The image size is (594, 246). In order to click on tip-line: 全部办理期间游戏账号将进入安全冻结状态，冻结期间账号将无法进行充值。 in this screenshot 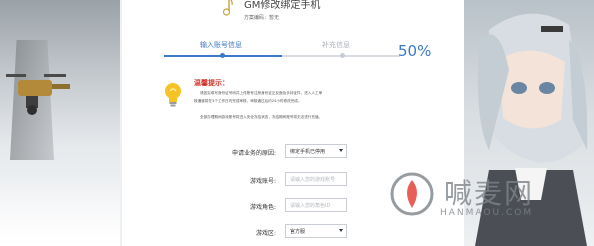, I will do `click(261, 117)`.